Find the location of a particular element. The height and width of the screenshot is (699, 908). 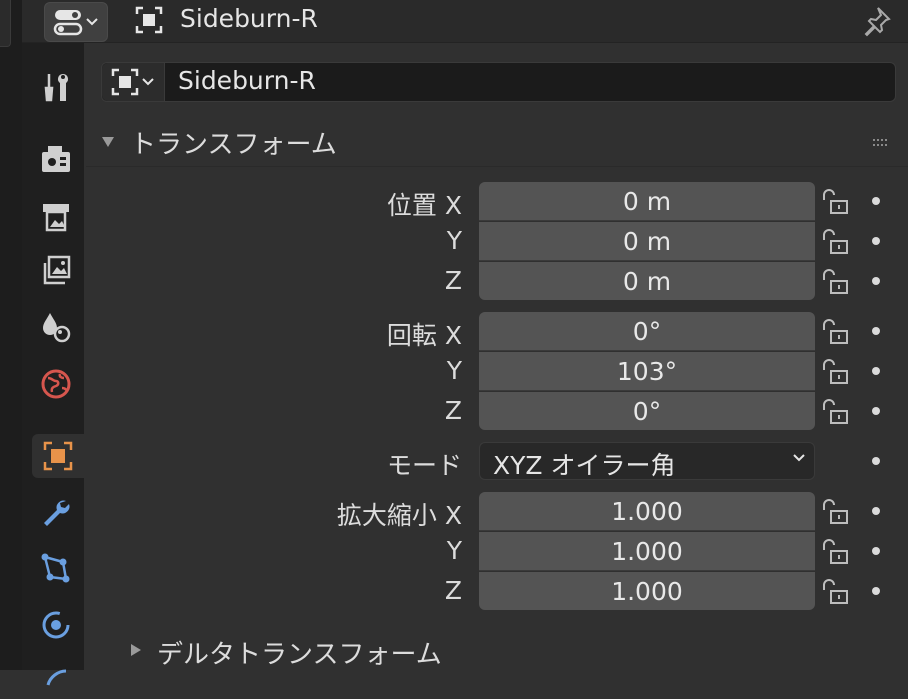

left-edge-strip is located at coordinates (11, 335).